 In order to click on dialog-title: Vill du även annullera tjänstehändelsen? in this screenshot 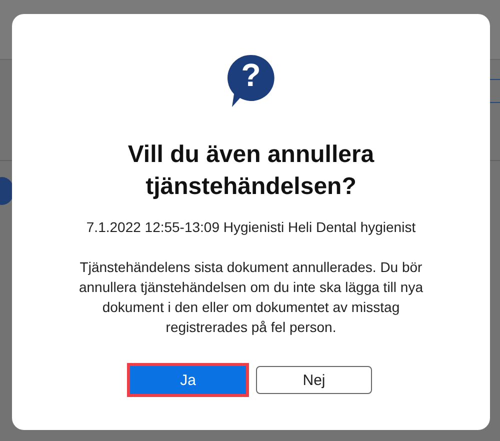, I will do `click(251, 171)`.